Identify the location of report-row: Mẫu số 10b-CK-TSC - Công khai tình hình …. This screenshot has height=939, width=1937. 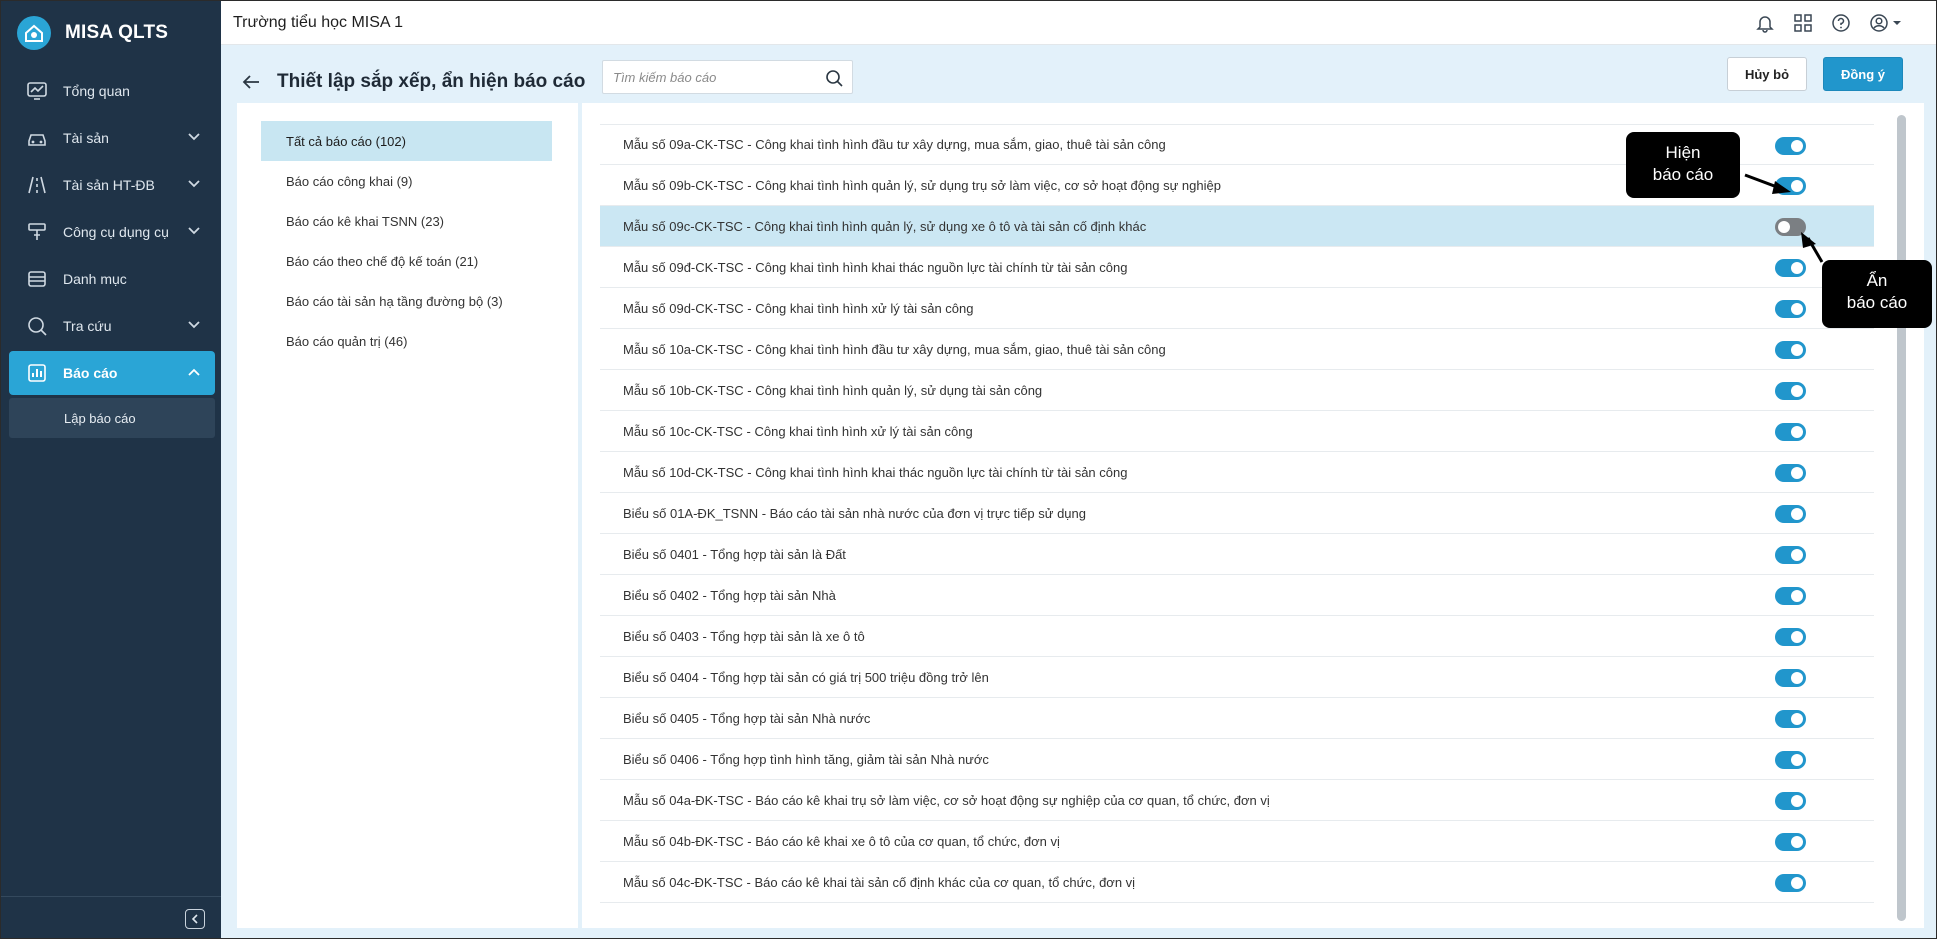
(1237, 390).